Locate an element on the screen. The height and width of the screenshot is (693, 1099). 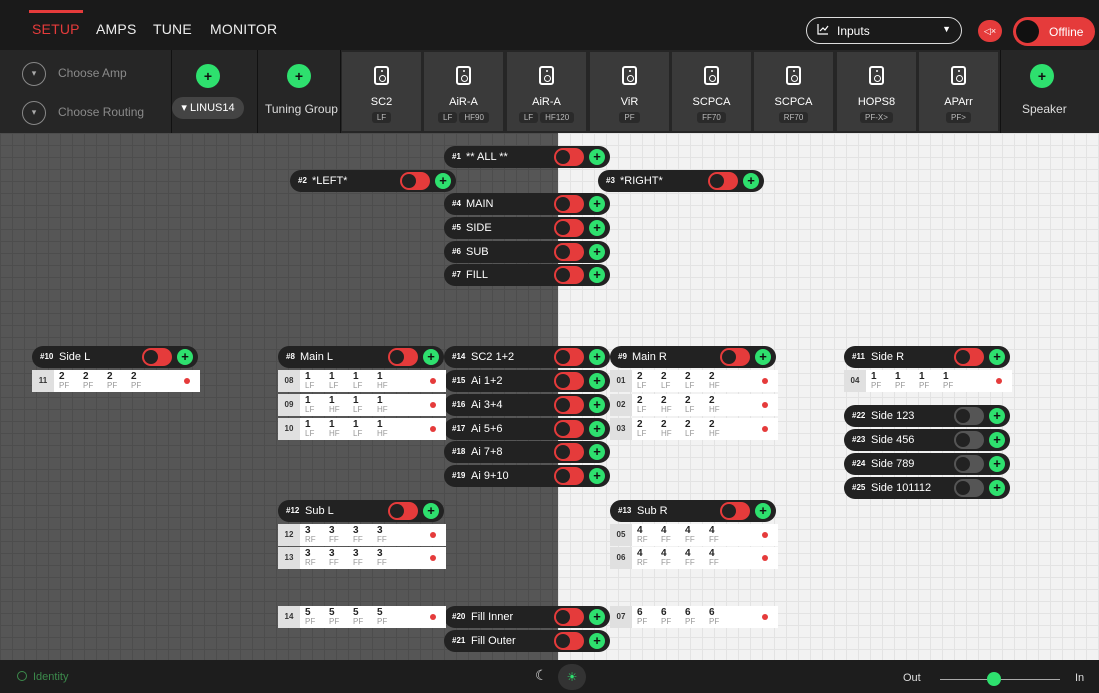
speaker-tile: AiR-A LF HF90 is located at coordinates (463, 91).